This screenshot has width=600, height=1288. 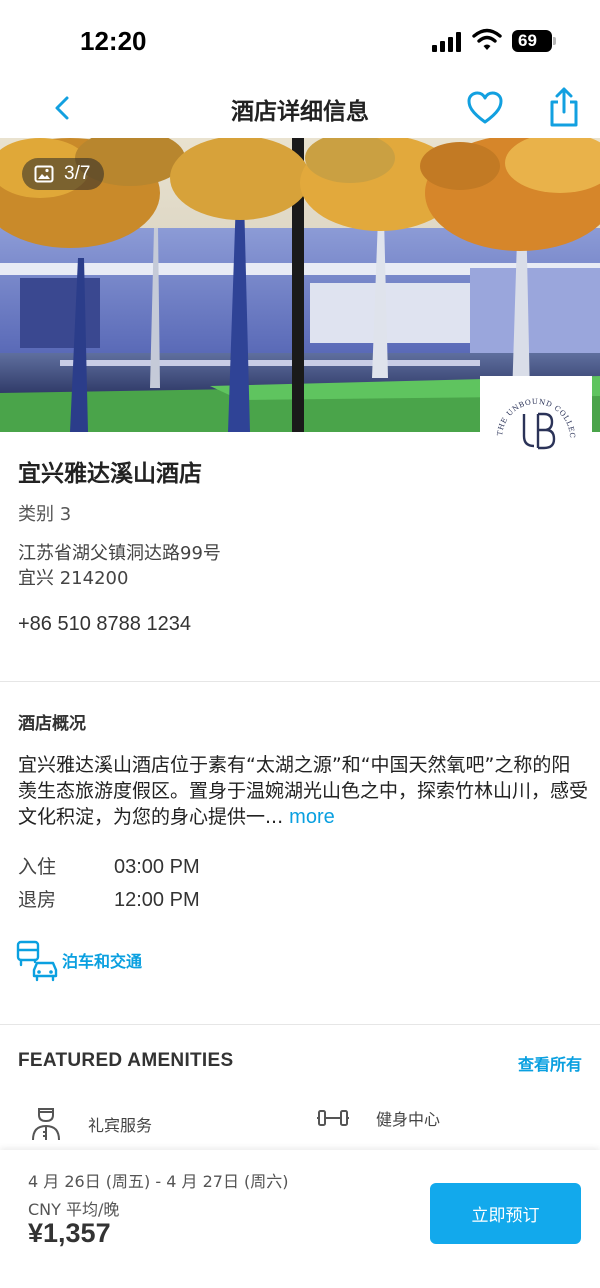 What do you see at coordinates (113, 41) in the screenshot?
I see `status-time: 12:20` at bounding box center [113, 41].